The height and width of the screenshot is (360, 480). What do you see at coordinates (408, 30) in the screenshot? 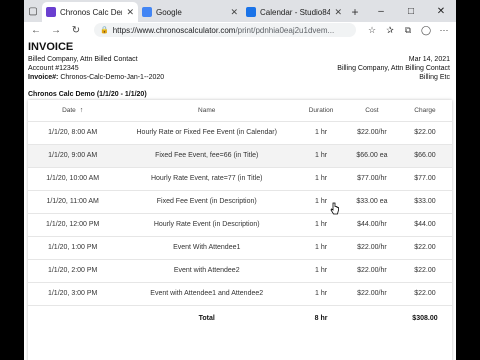
I see `collections-icon: ⧉` at bounding box center [408, 30].